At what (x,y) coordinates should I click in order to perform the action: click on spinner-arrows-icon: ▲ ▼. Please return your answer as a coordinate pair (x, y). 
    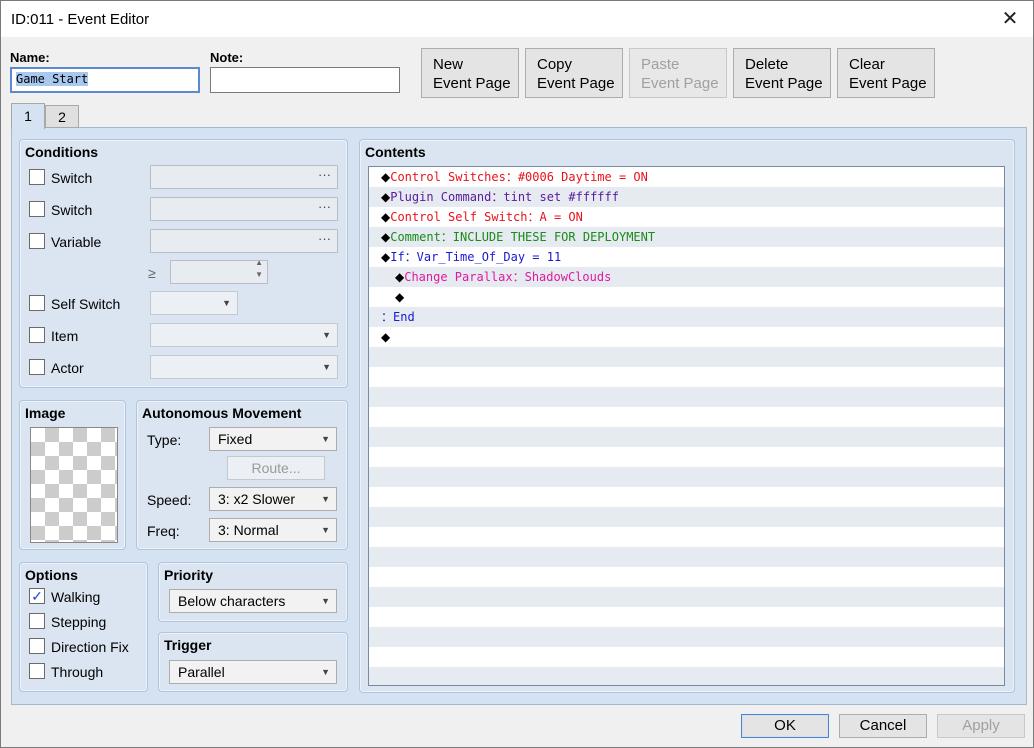
    Looking at the image, I should click on (259, 269).